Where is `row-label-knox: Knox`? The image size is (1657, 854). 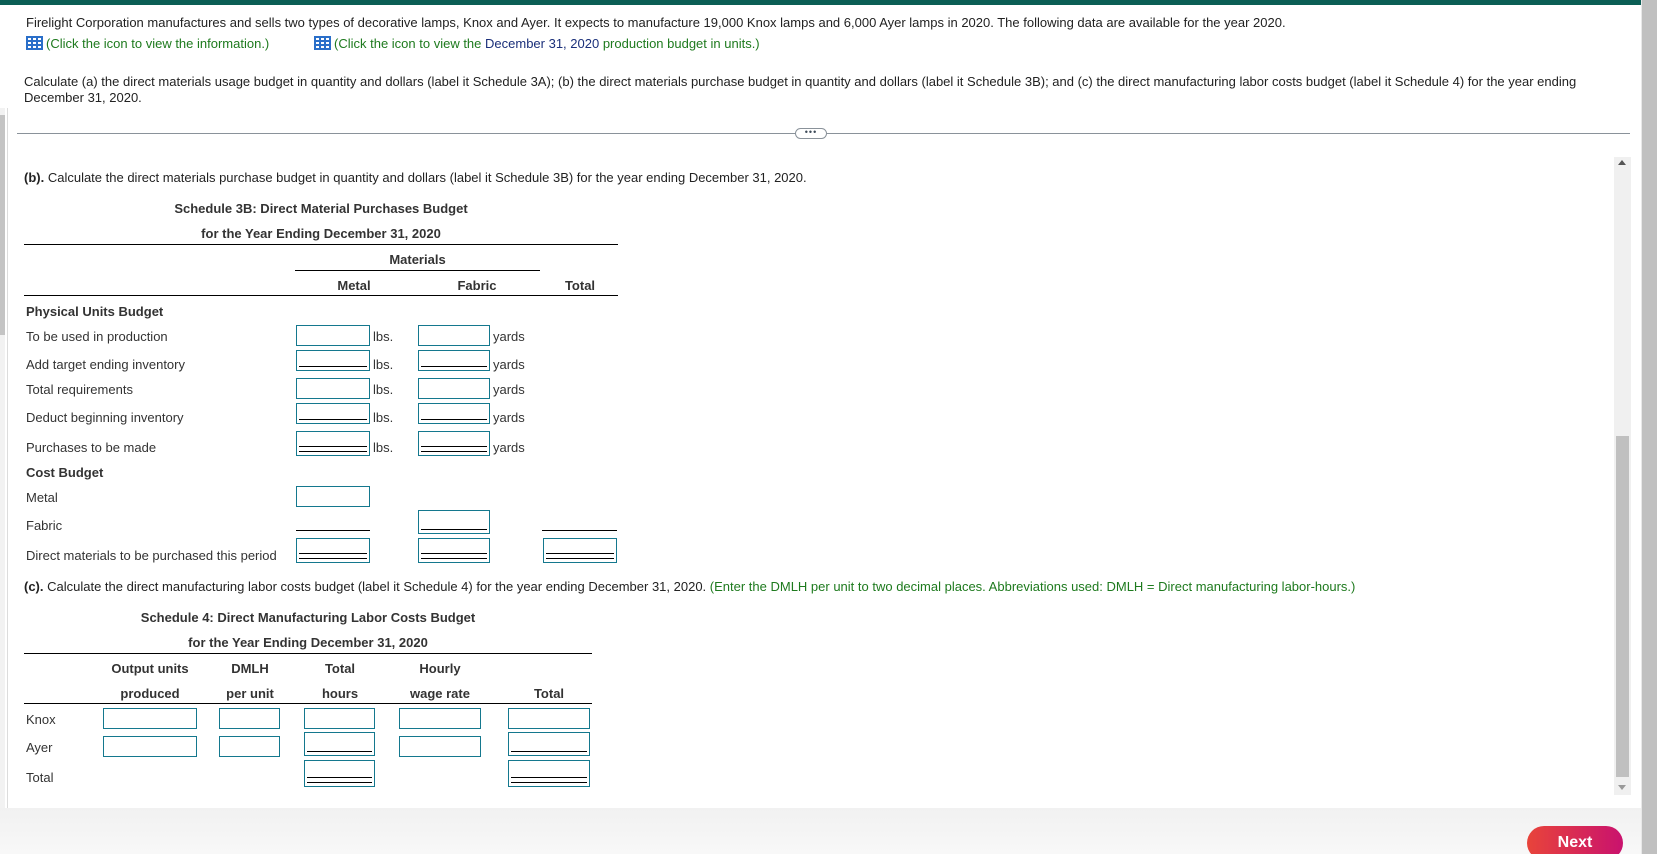
row-label-knox: Knox is located at coordinates (41, 719).